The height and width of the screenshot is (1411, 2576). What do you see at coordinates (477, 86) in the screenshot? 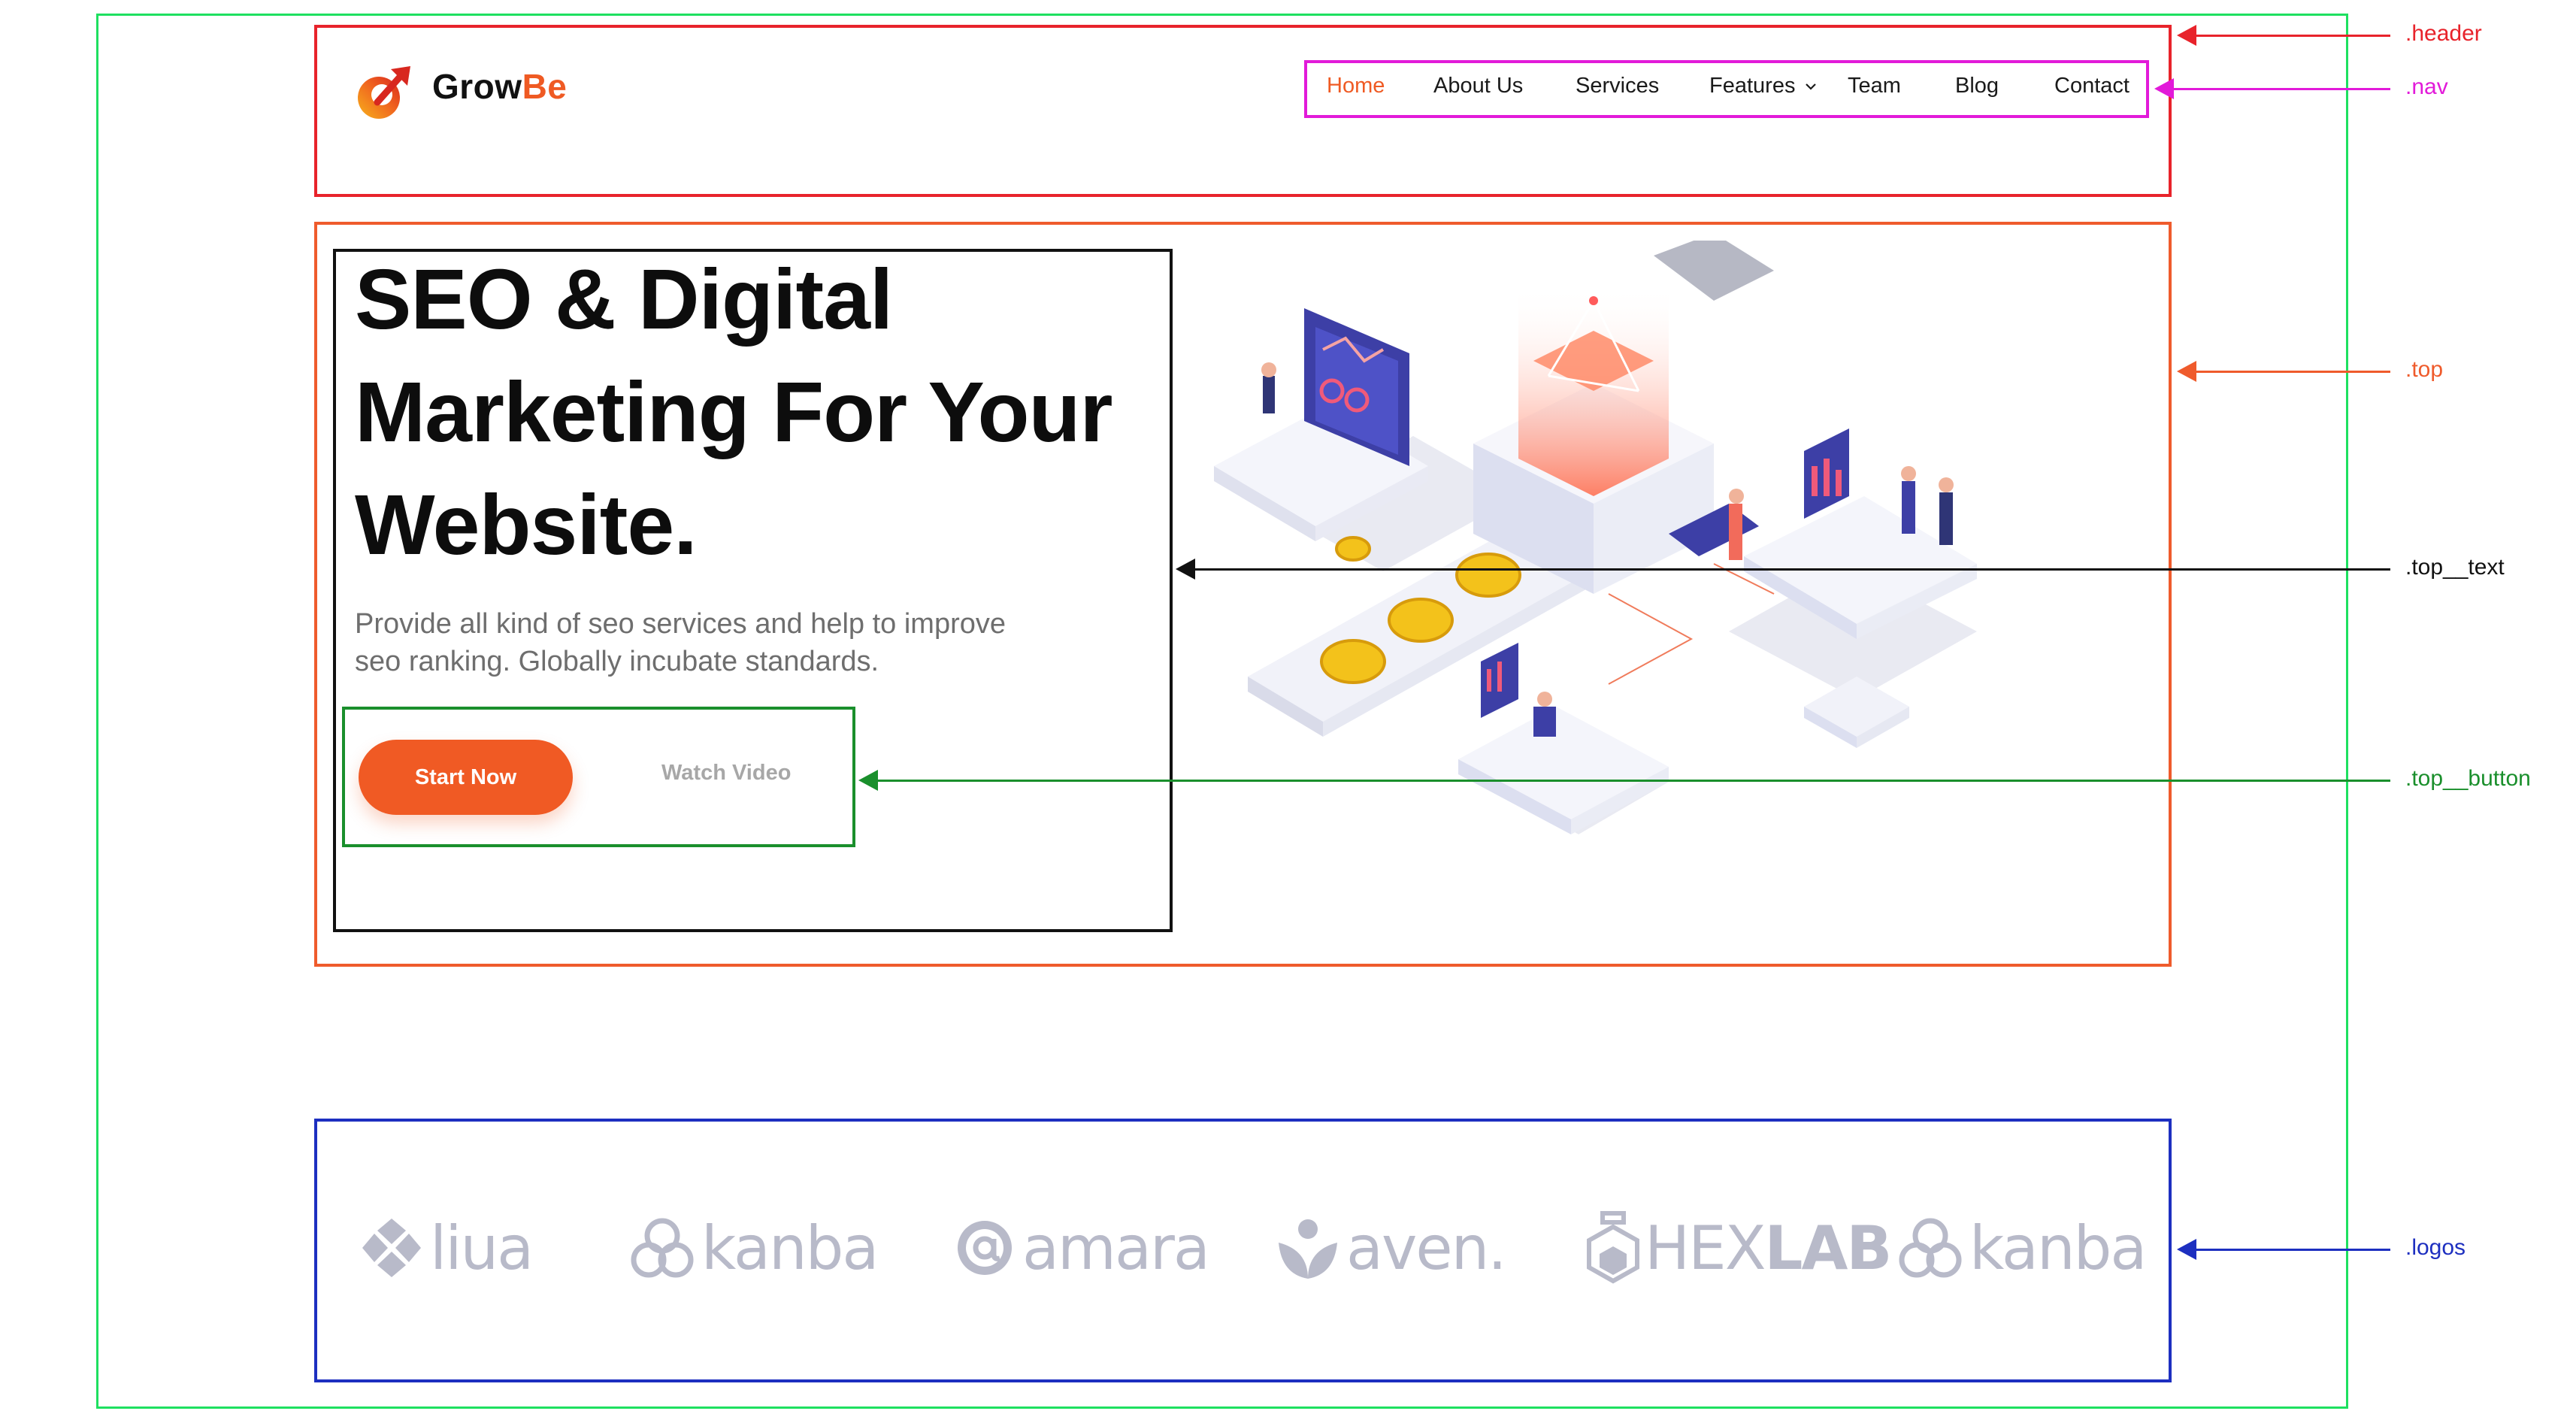
I see `brand-name-part1: Grow` at bounding box center [477, 86].